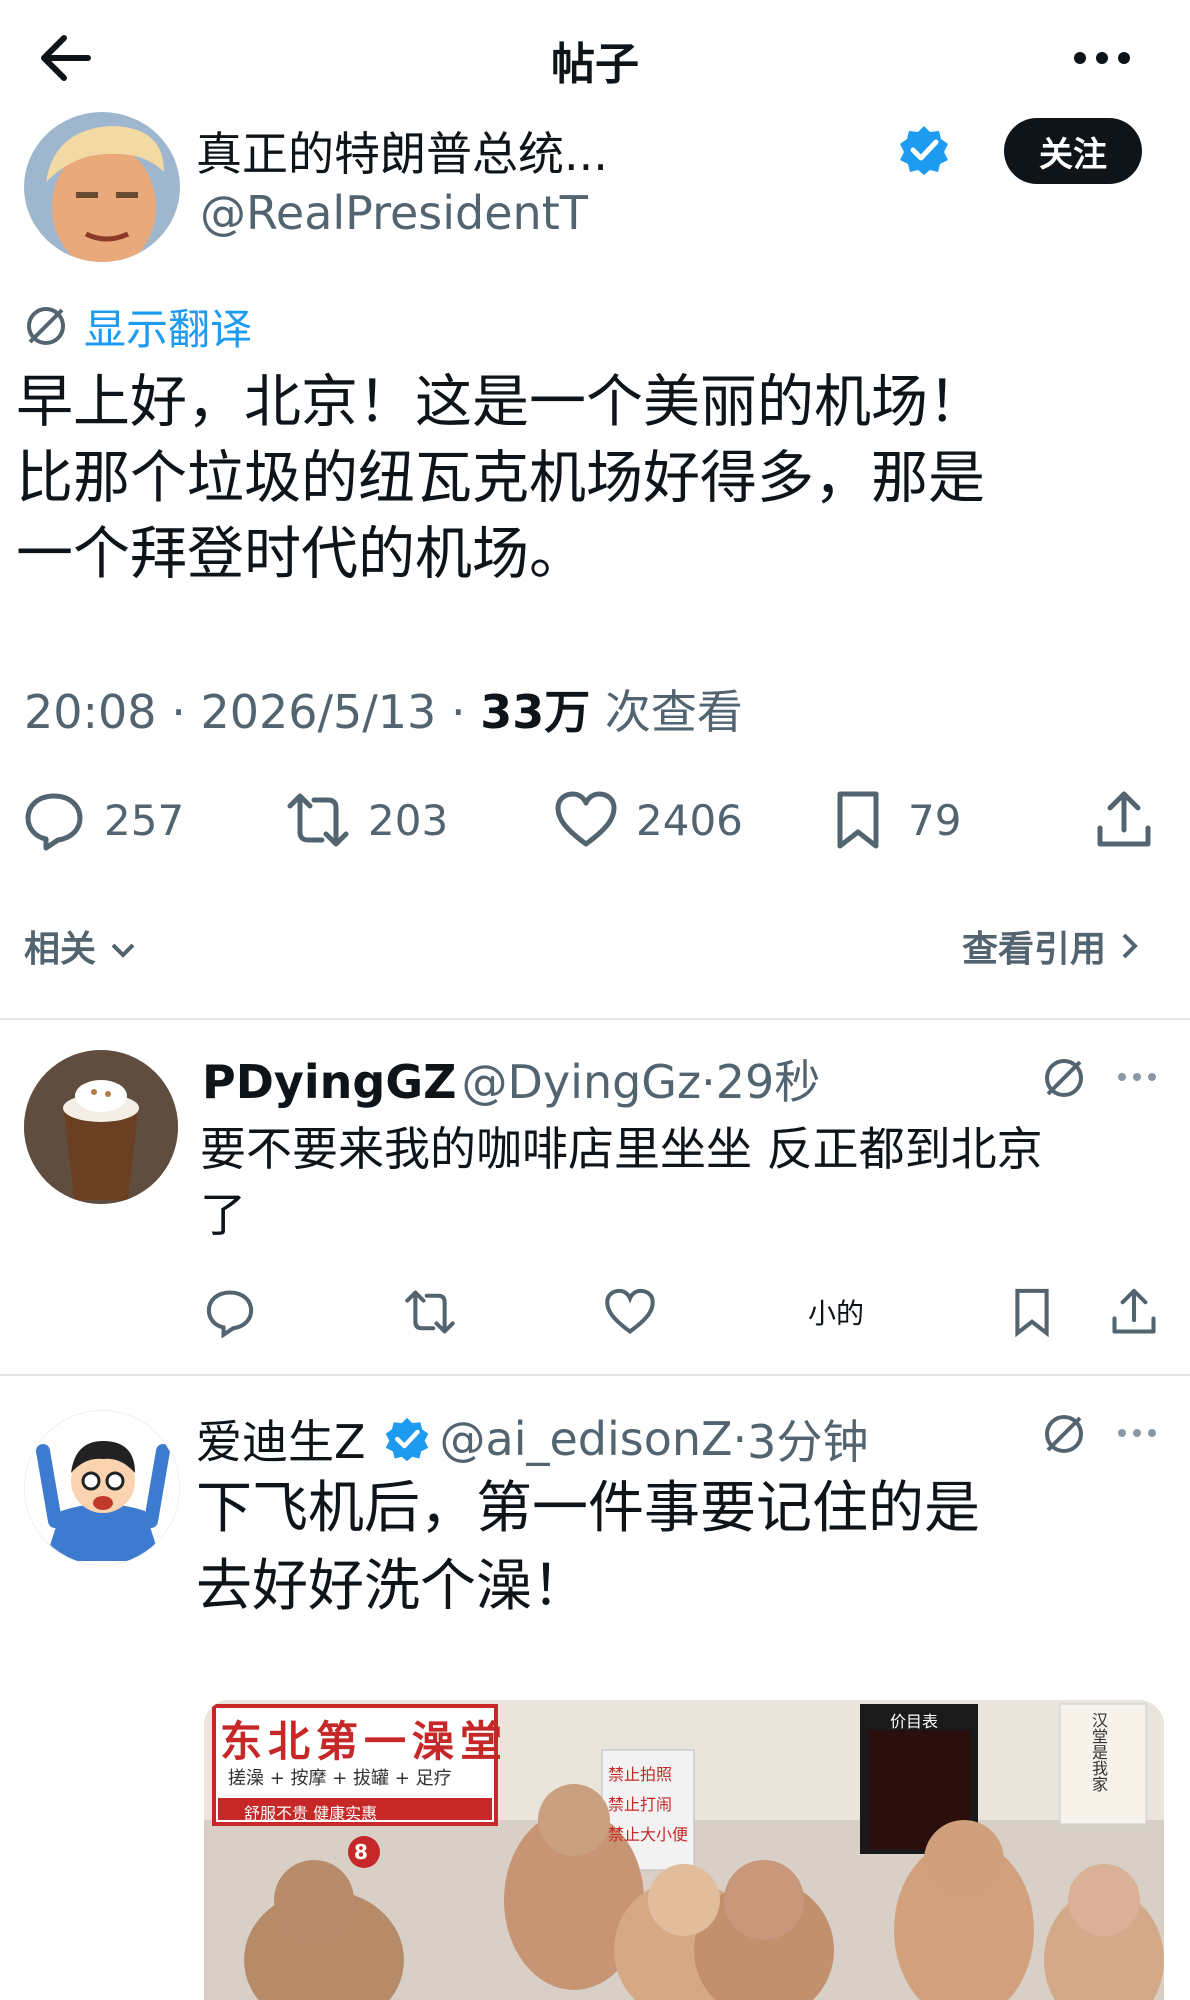 The width and height of the screenshot is (1190, 2000). I want to click on post-text-line: 比那个垃圾的纽瓦克机场好得多，那是, so click(500, 478).